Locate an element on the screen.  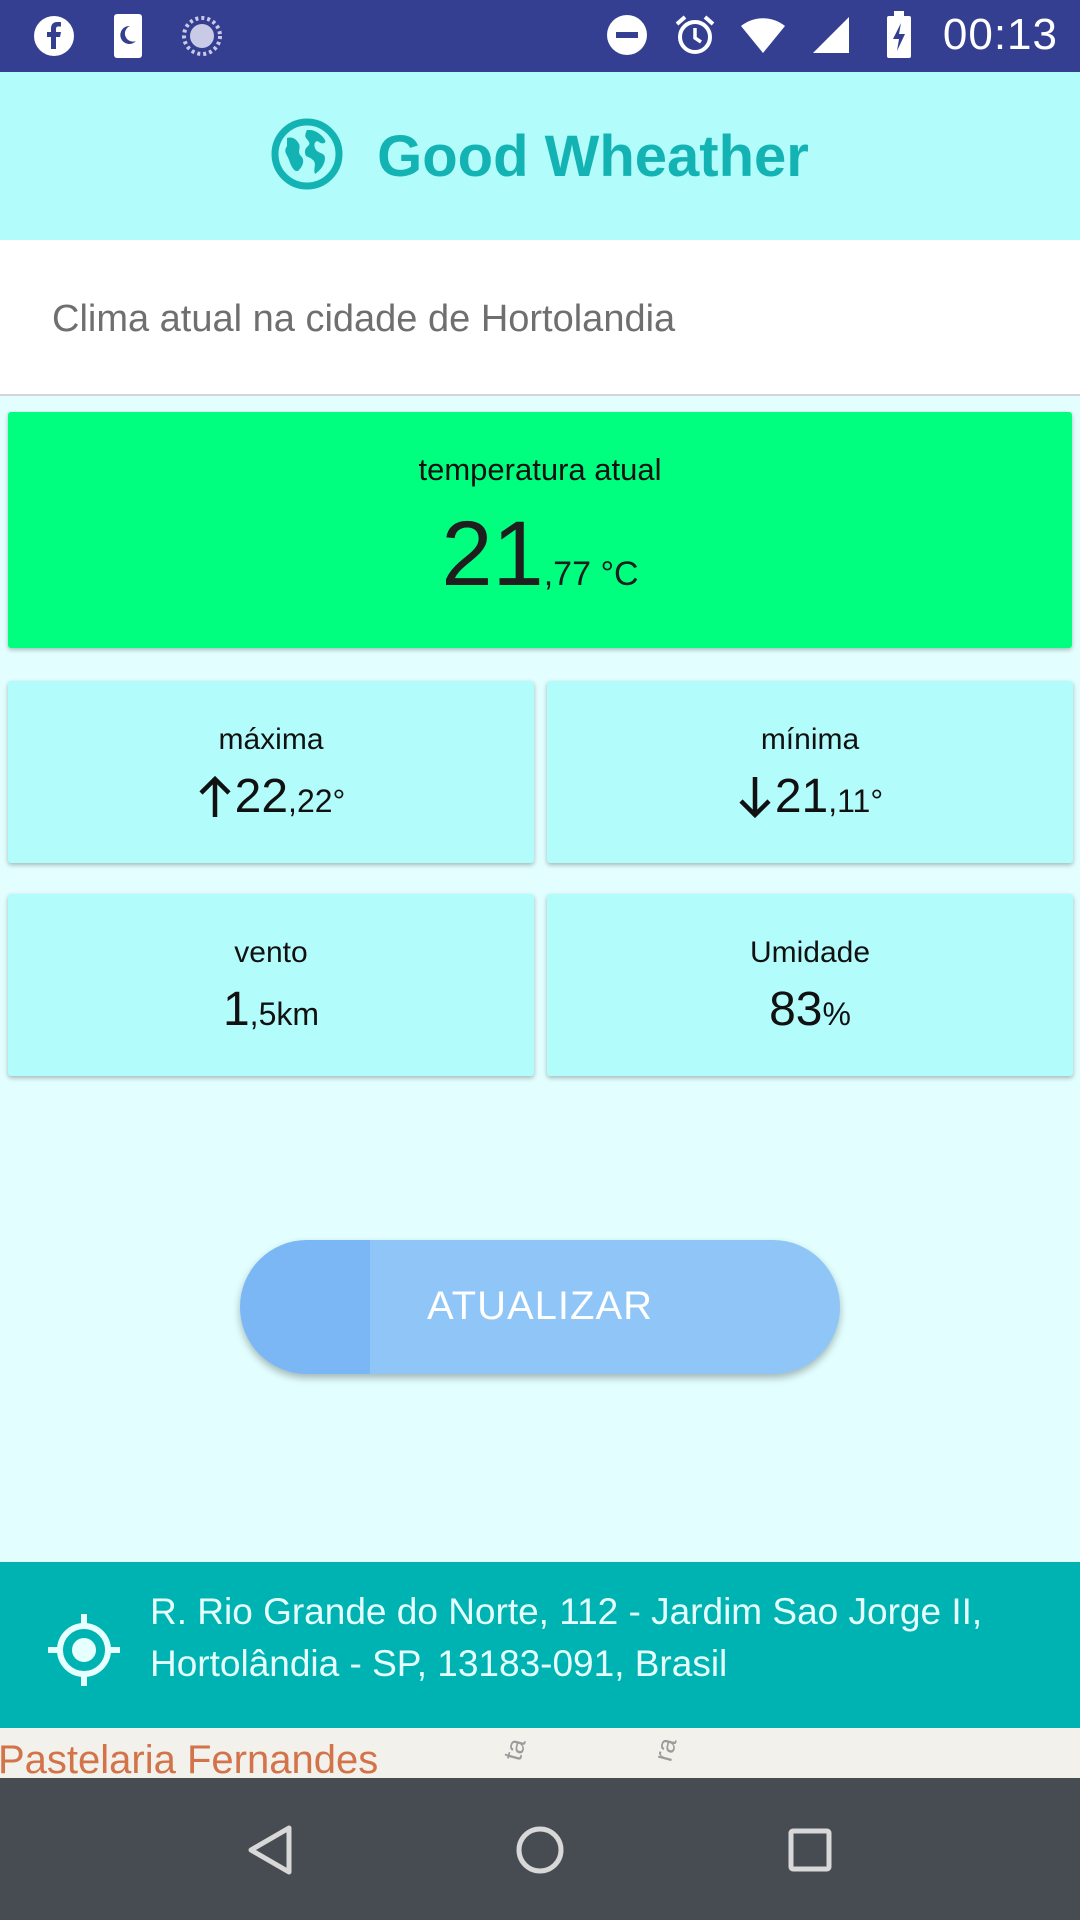
refresh-button-label: ATUALIZAR is located at coordinates (540, 1306).